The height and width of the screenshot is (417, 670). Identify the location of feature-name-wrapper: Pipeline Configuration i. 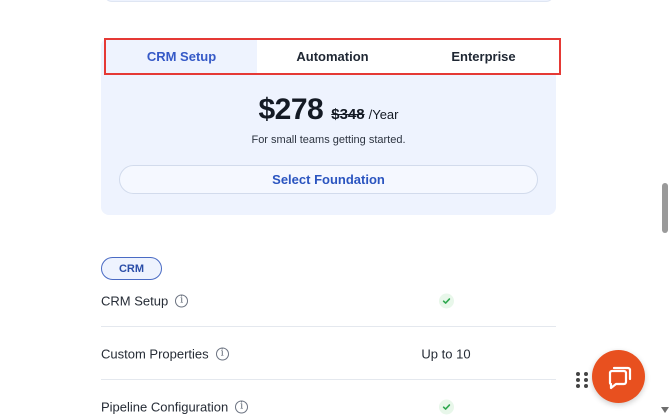
(175, 407).